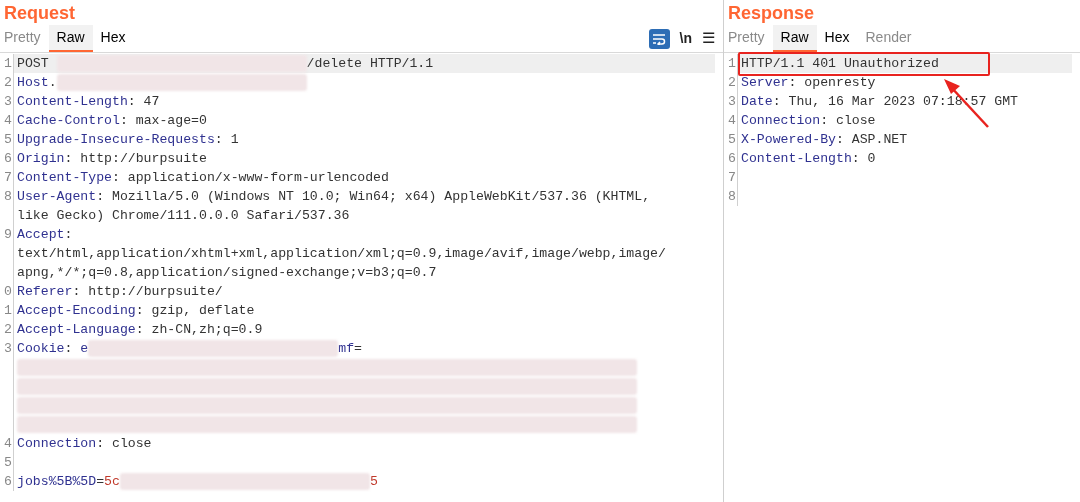  What do you see at coordinates (76, 330) in the screenshot?
I see `header-name: Accept-Language` at bounding box center [76, 330].